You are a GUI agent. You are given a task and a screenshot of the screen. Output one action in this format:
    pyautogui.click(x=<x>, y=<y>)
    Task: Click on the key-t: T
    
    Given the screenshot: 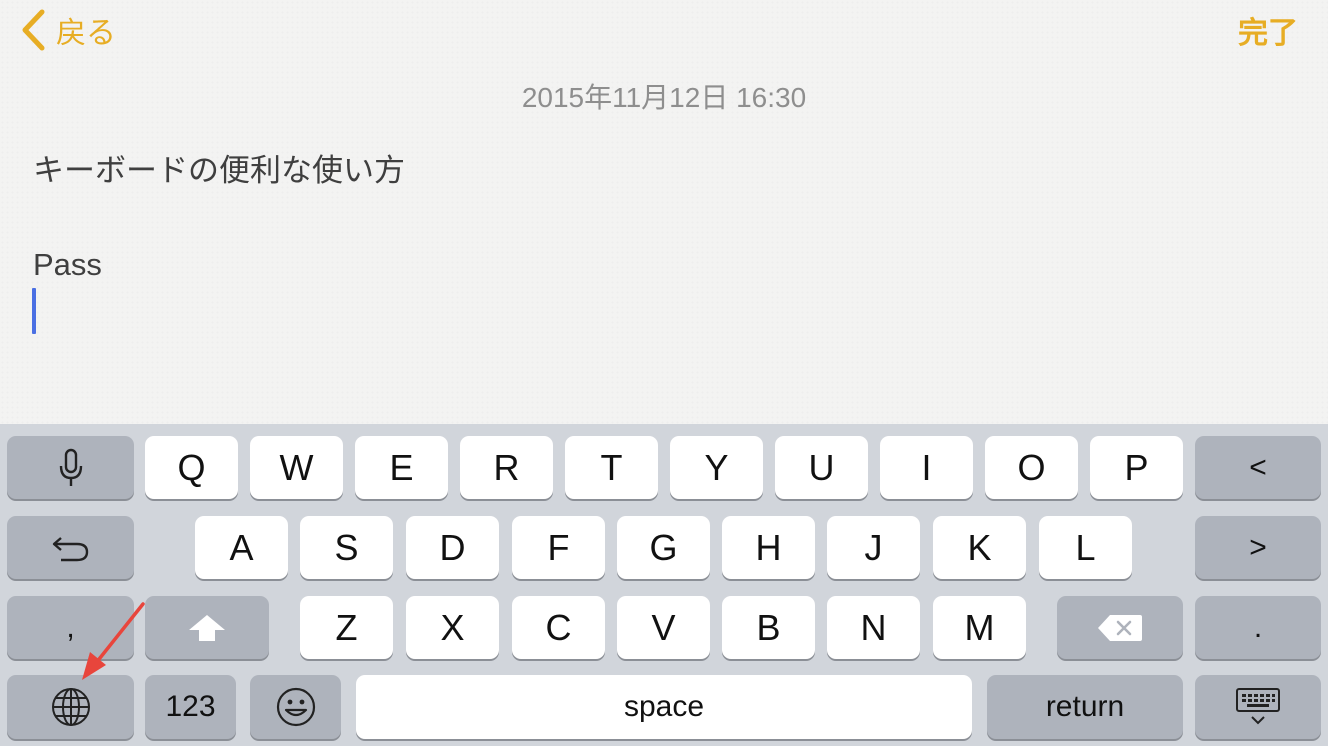 What is the action you would take?
    pyautogui.click(x=611, y=467)
    